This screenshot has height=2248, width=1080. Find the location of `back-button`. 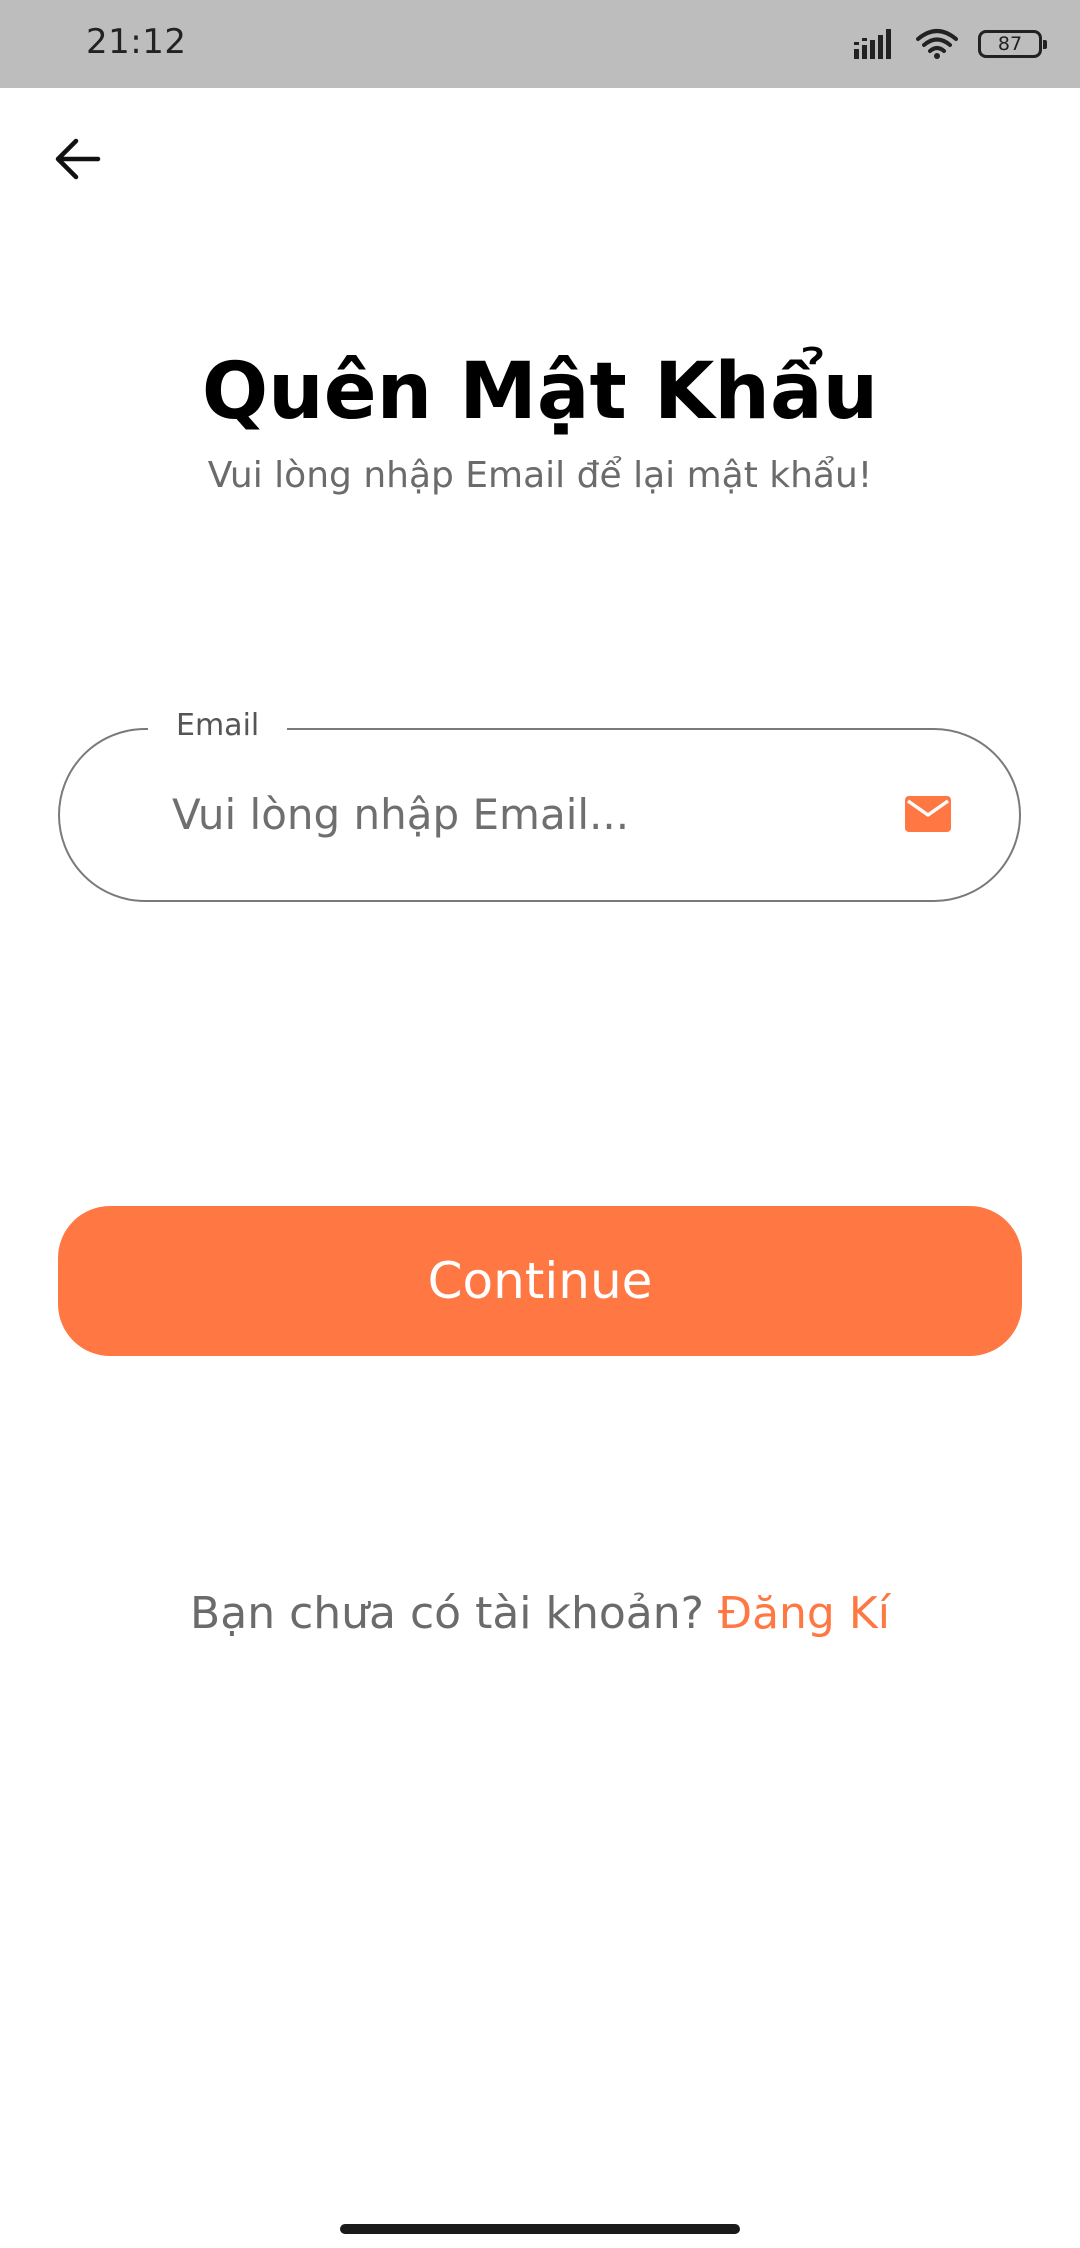

back-button is located at coordinates (77, 161).